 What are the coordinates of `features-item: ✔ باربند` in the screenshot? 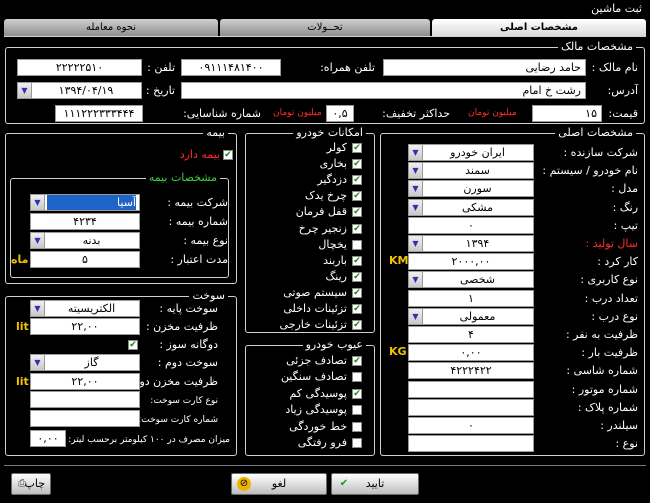 It's located at (310, 261).